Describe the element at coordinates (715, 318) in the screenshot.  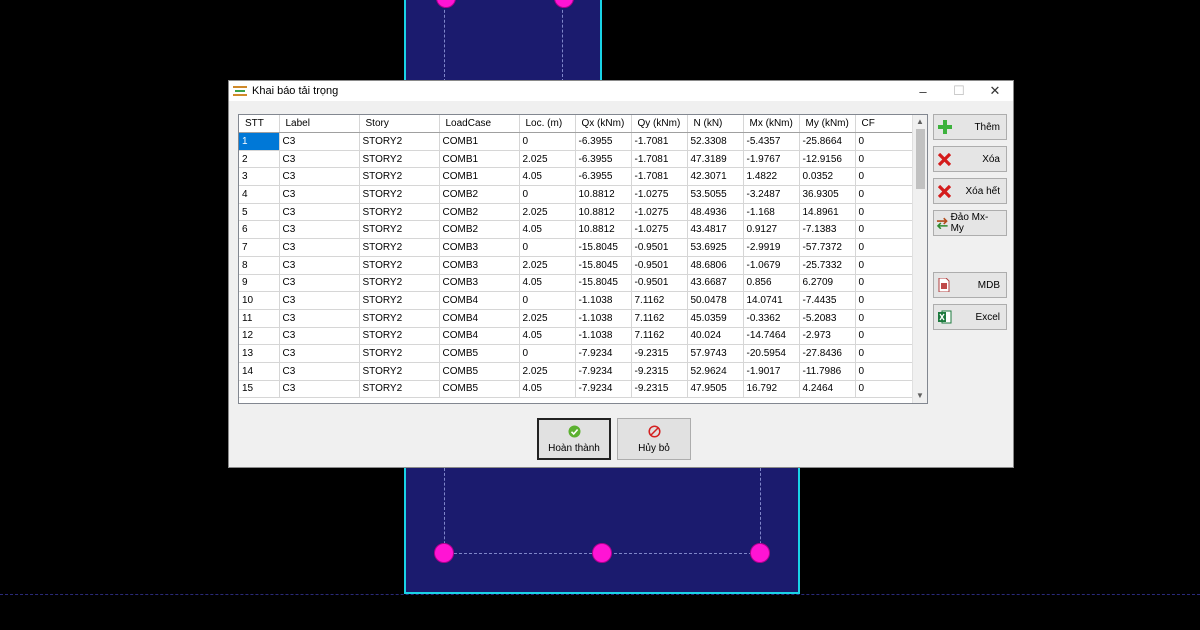
I see `table-cell: 45.0359` at that location.